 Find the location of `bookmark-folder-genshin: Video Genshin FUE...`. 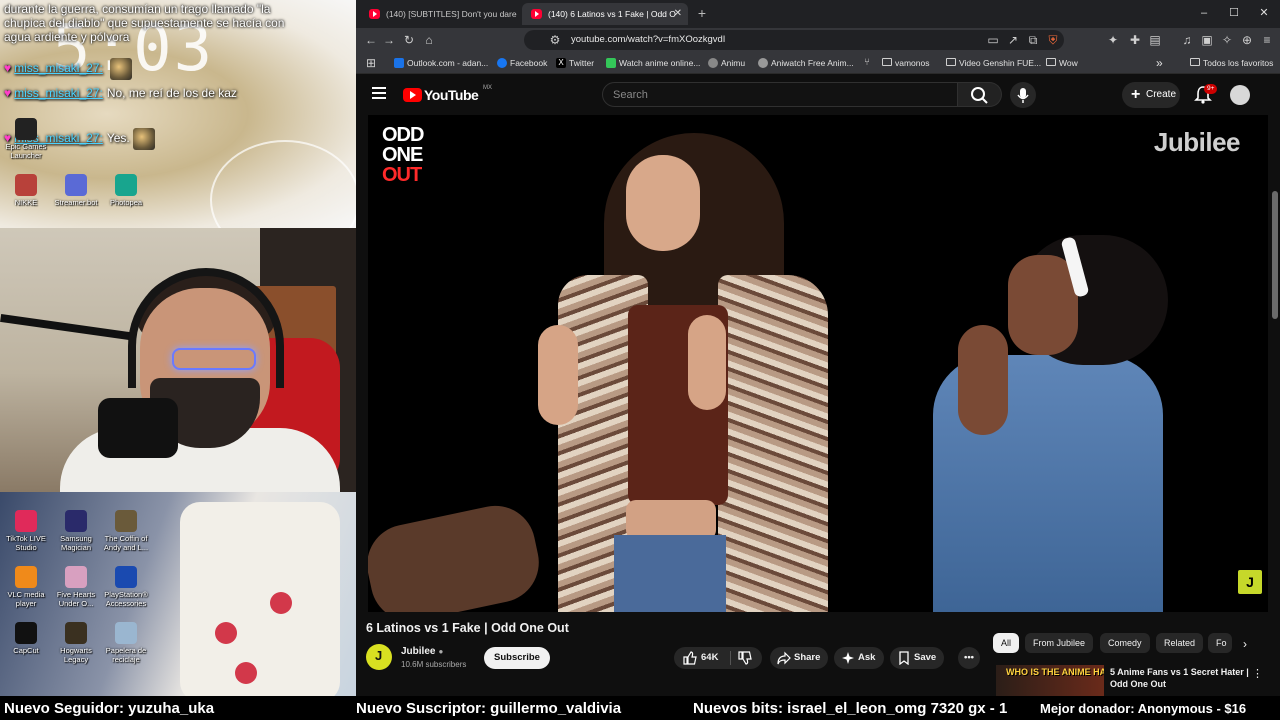

bookmark-folder-genshin: Video Genshin FUE... is located at coordinates (993, 63).